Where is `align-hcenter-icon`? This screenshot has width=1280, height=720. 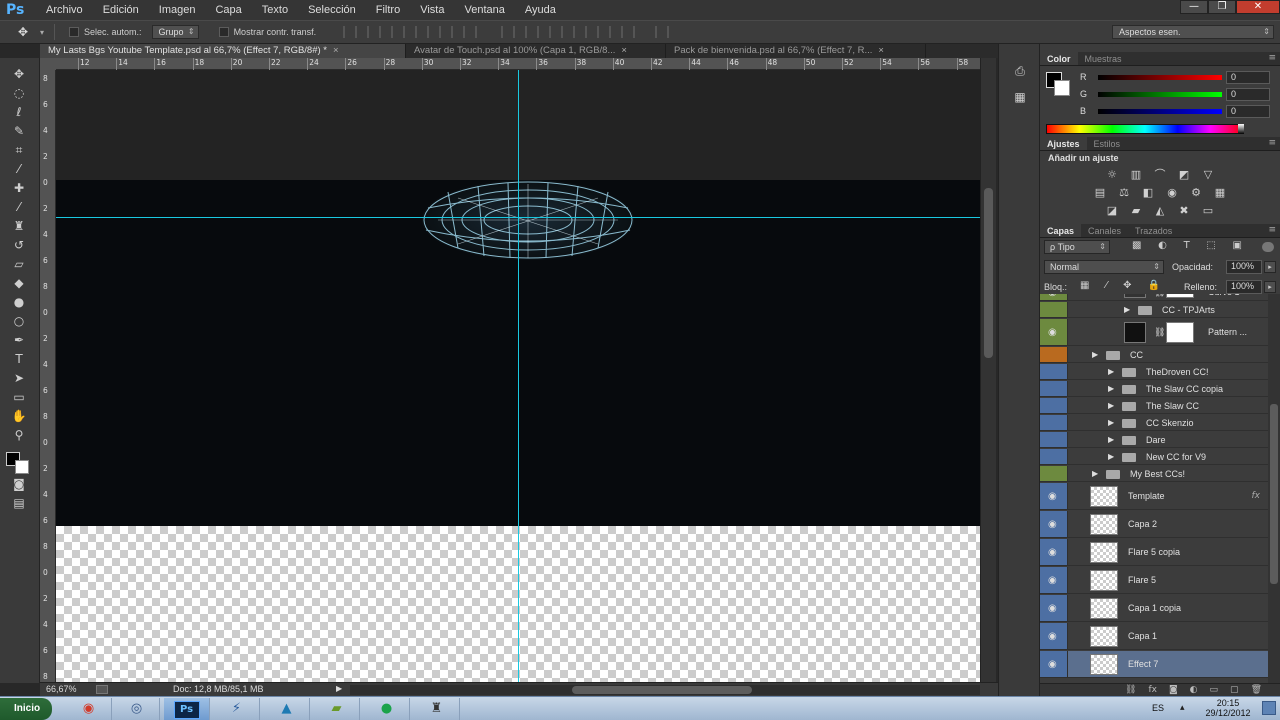
align-hcenter-icon is located at coordinates (446, 32).